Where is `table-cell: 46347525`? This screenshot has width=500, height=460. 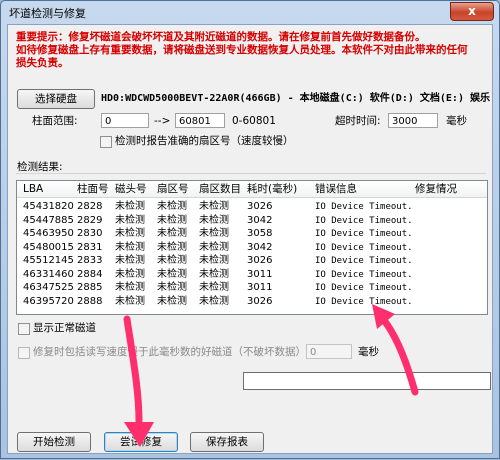
table-cell: 46347525 is located at coordinates (48, 287).